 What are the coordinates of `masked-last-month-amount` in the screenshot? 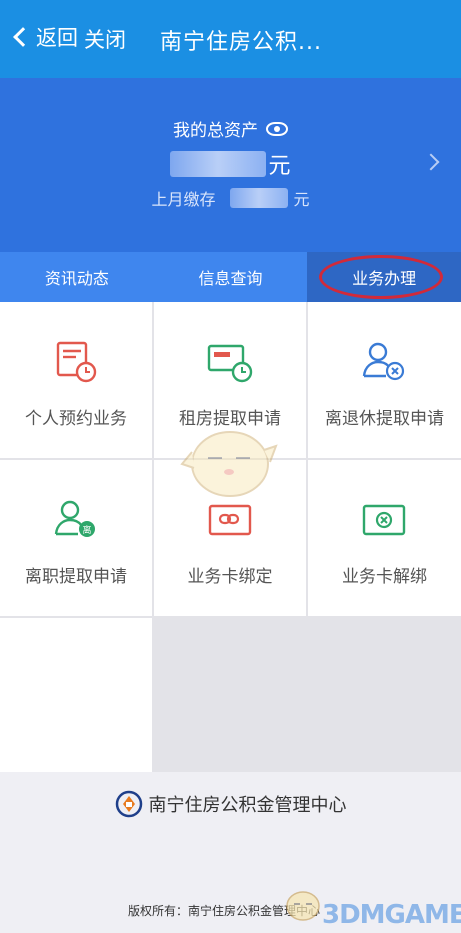 It's located at (258, 198).